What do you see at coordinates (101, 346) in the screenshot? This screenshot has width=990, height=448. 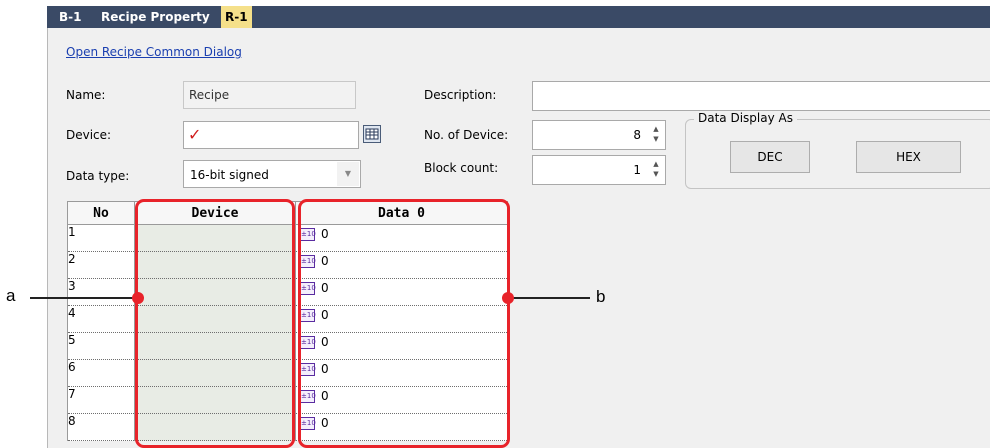 I see `row-number: 5` at bounding box center [101, 346].